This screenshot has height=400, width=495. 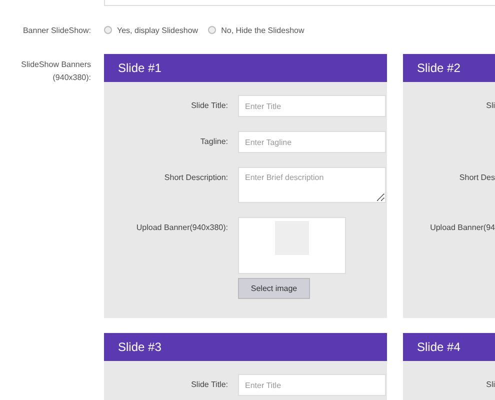 What do you see at coordinates (245, 347) in the screenshot?
I see `card-header: Slide #3` at bounding box center [245, 347].